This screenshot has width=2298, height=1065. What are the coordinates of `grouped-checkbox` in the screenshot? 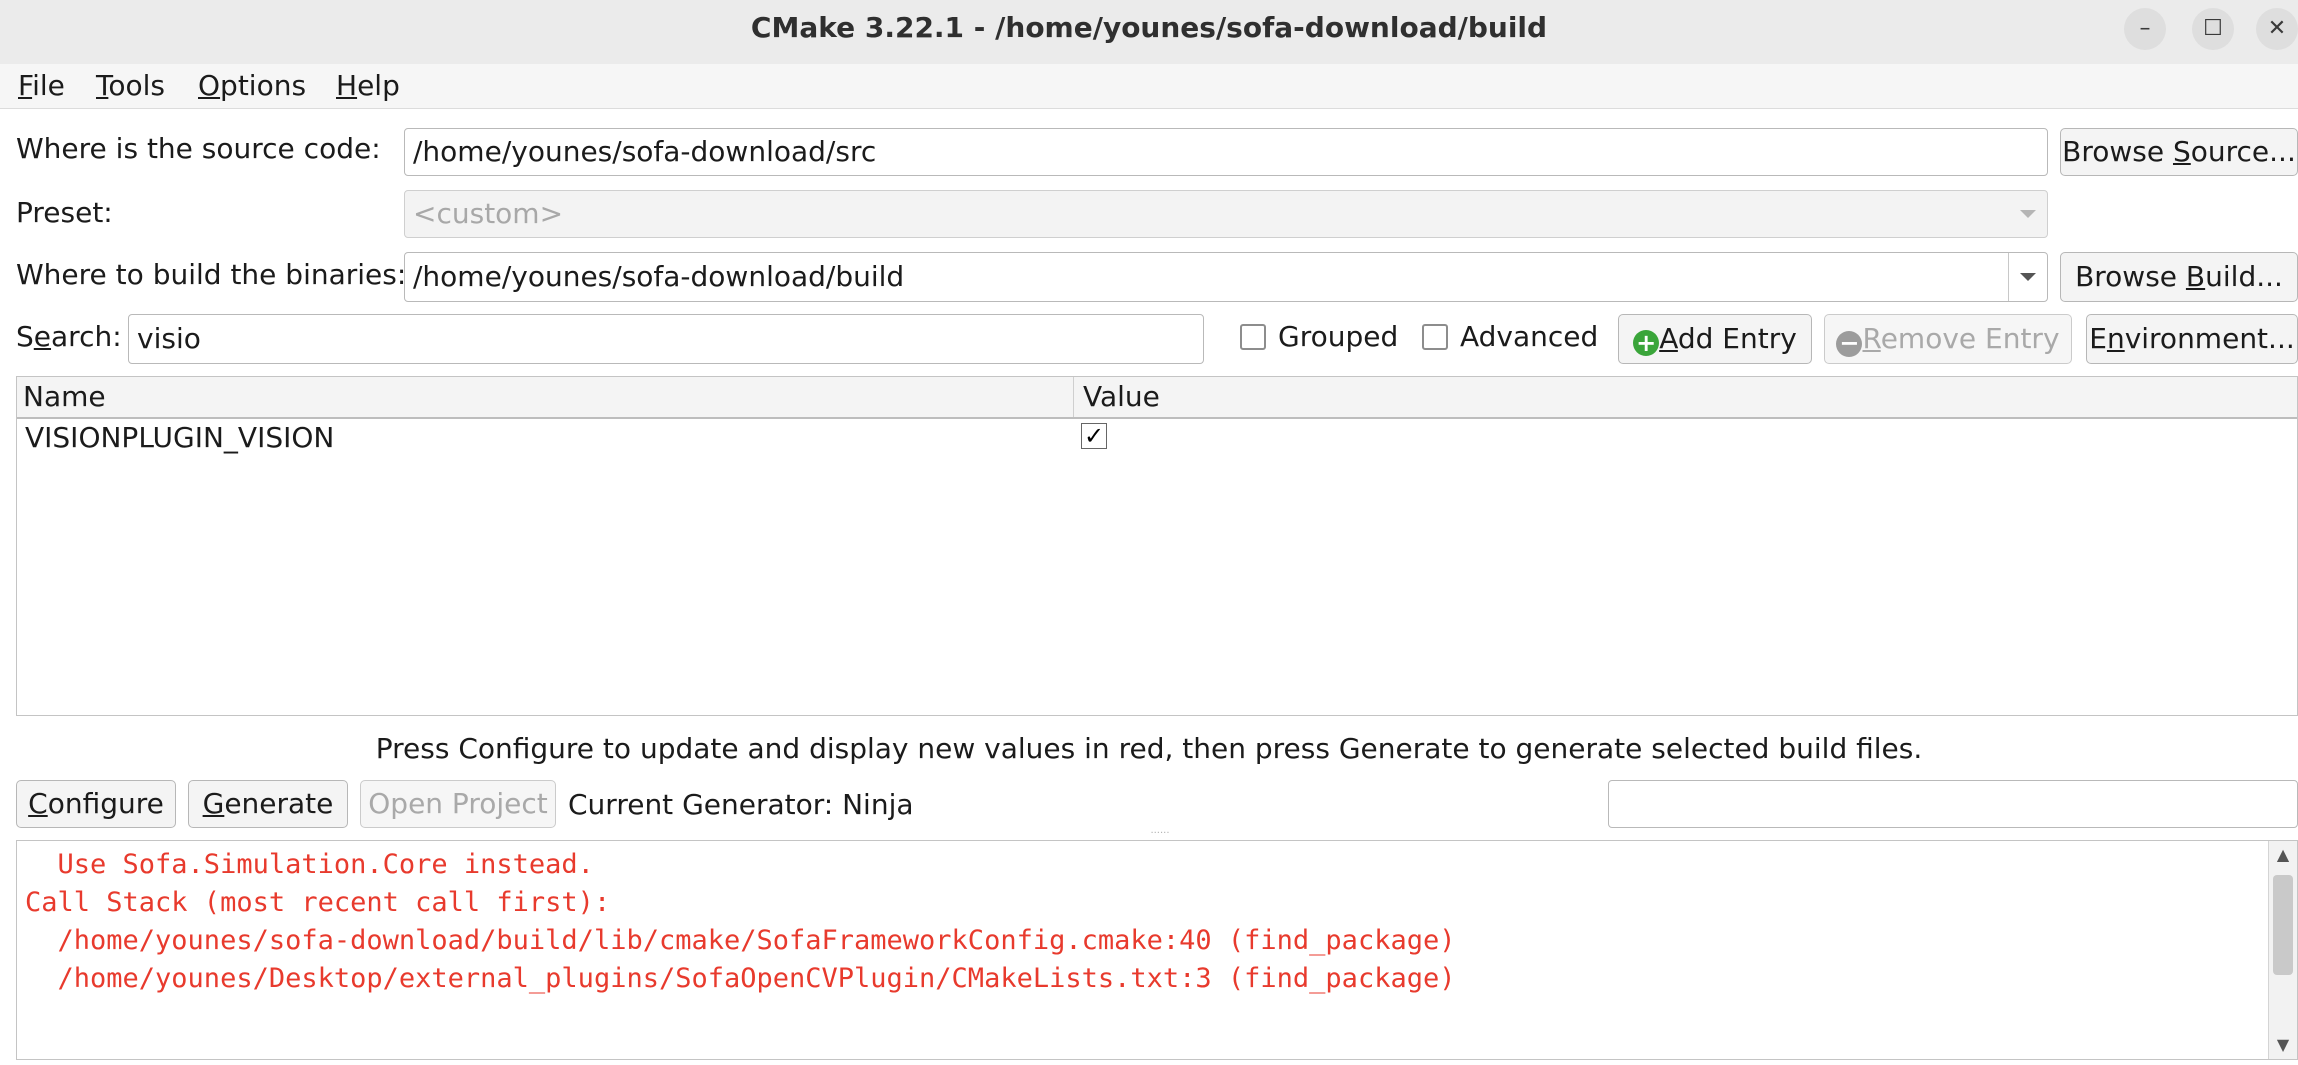 It's located at (1253, 337).